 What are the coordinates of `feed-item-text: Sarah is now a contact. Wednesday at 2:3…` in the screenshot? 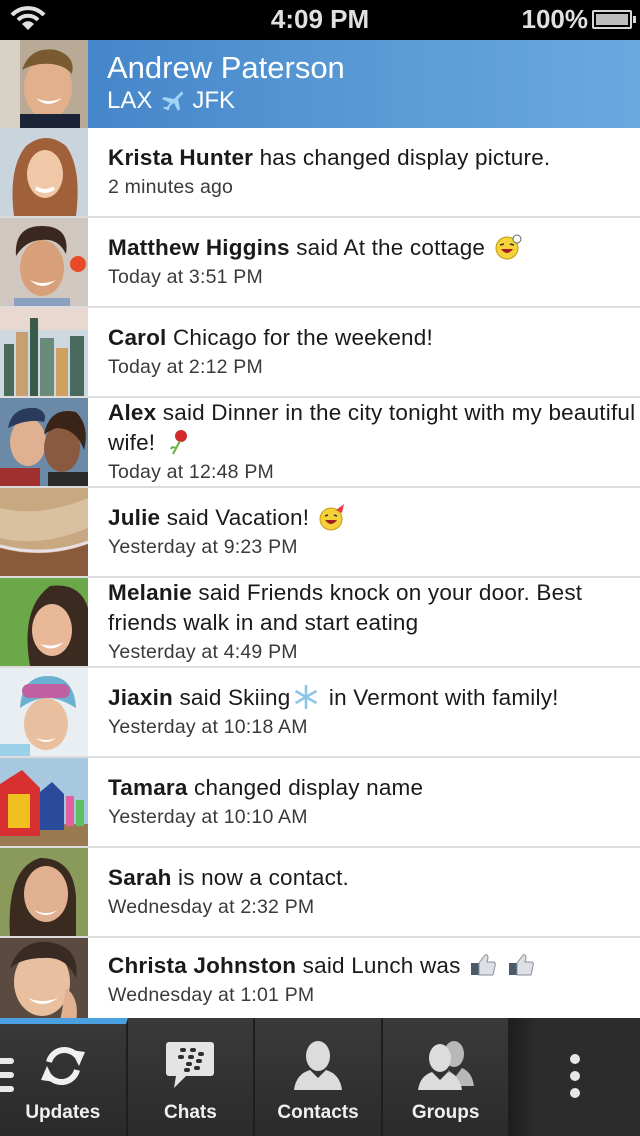 It's located at (218, 892).